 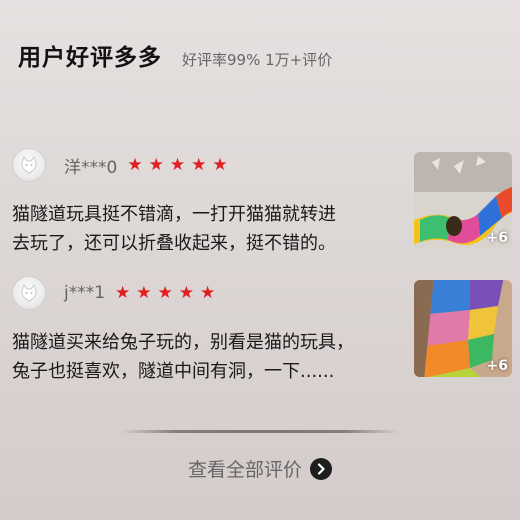 I want to click on section-header: 用户好评多多 好评率99% 1万+评价, so click(x=175, y=55).